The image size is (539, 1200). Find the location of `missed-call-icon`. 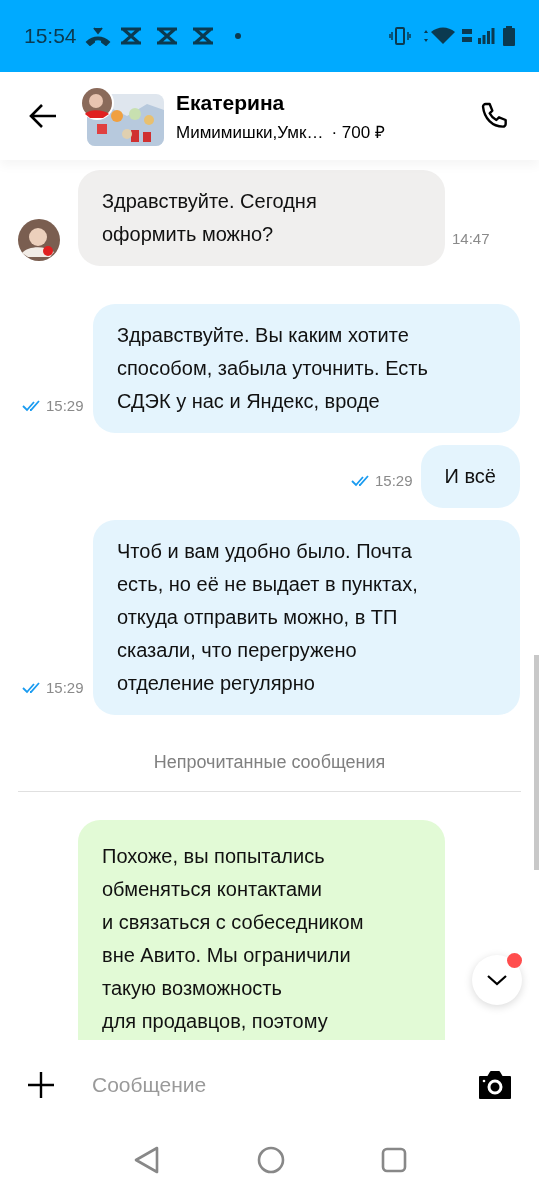

missed-call-icon is located at coordinates (97, 36).